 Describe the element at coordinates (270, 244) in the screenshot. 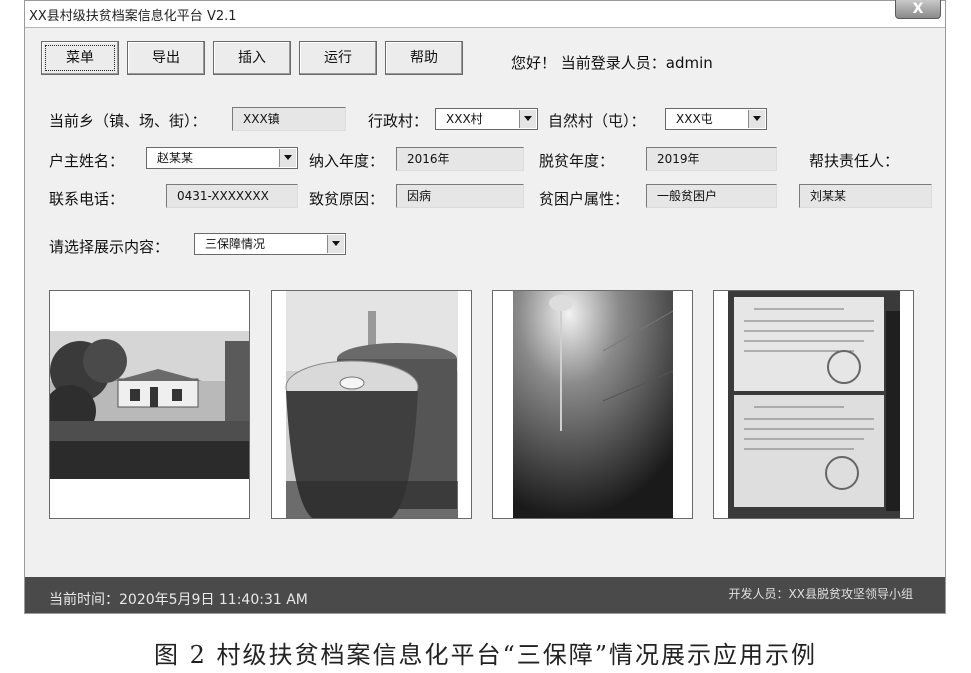

I see `display-content-select: 三保障情况` at that location.